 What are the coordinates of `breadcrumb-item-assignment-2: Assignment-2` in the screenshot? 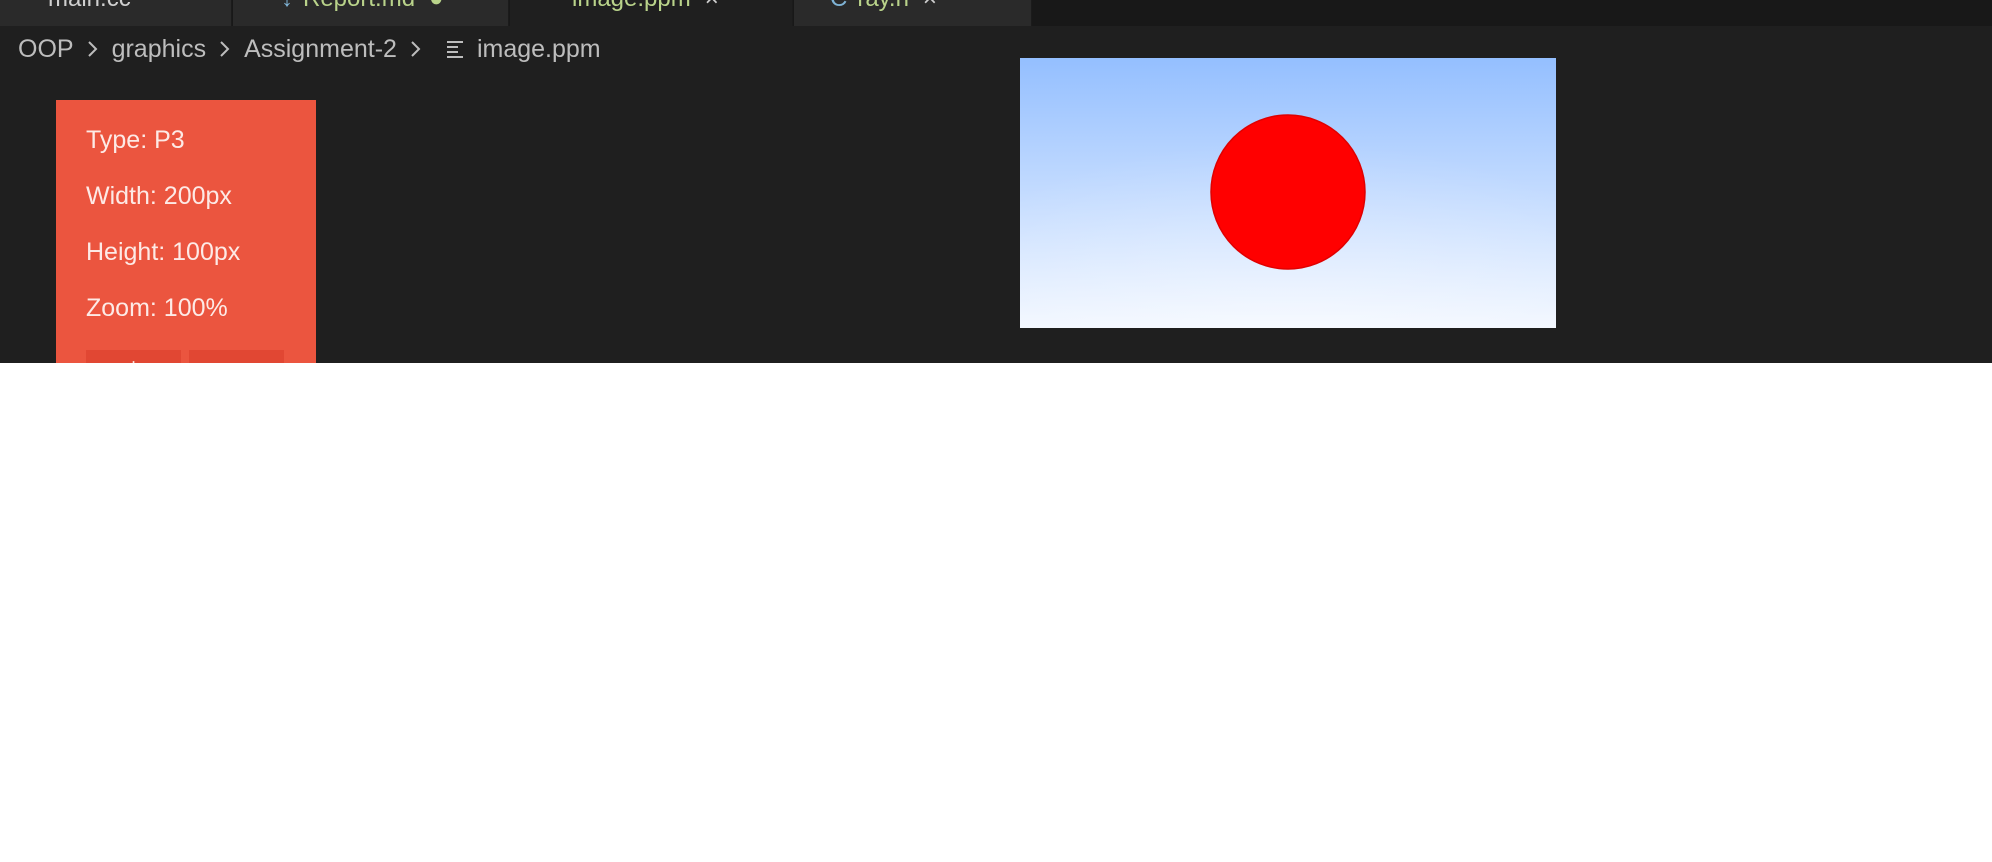 It's located at (320, 49).